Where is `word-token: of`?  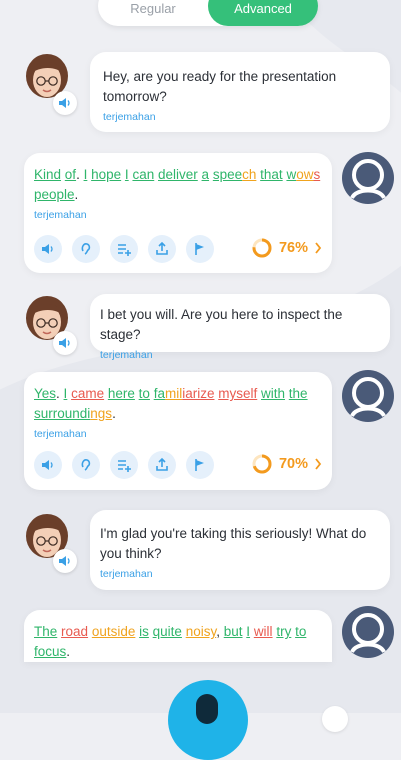
word-token: of is located at coordinates (70, 174).